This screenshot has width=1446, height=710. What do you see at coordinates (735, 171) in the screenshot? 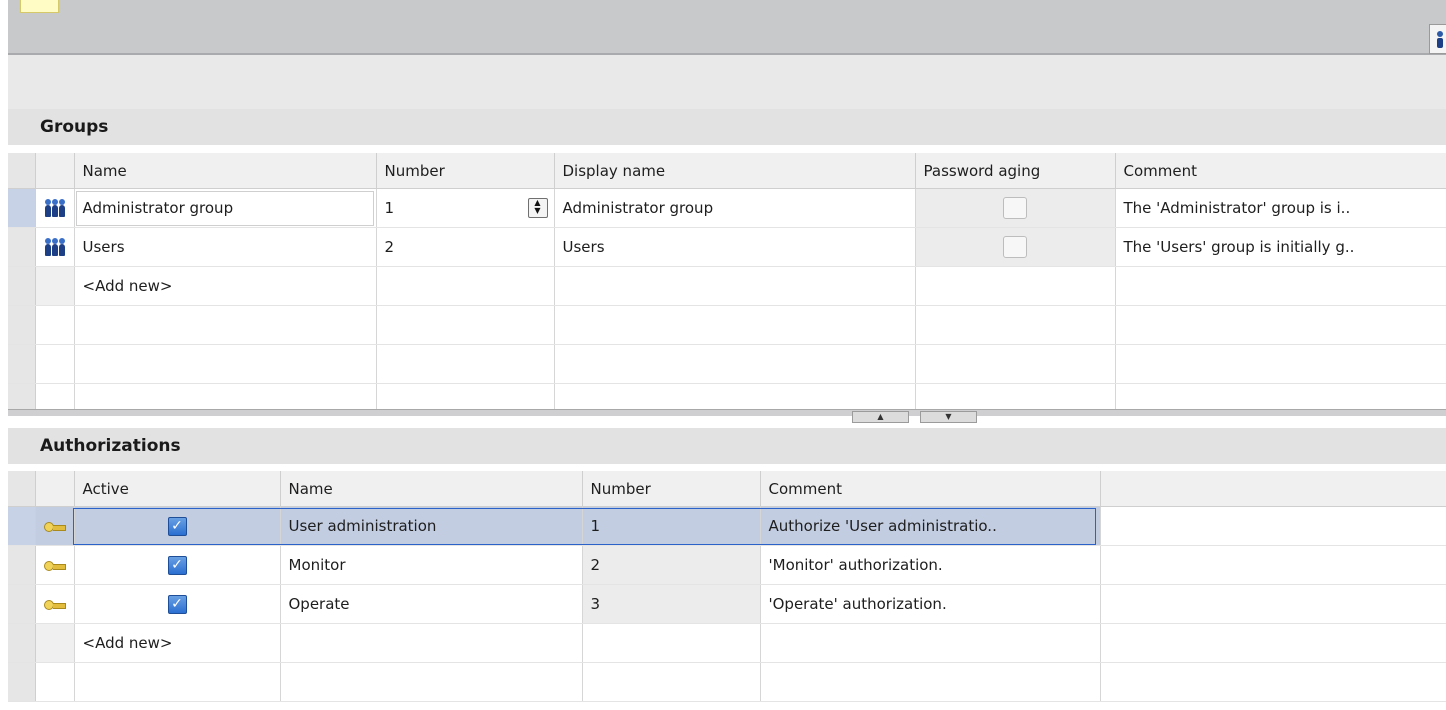
I see `column-header-display-name: Display name` at bounding box center [735, 171].